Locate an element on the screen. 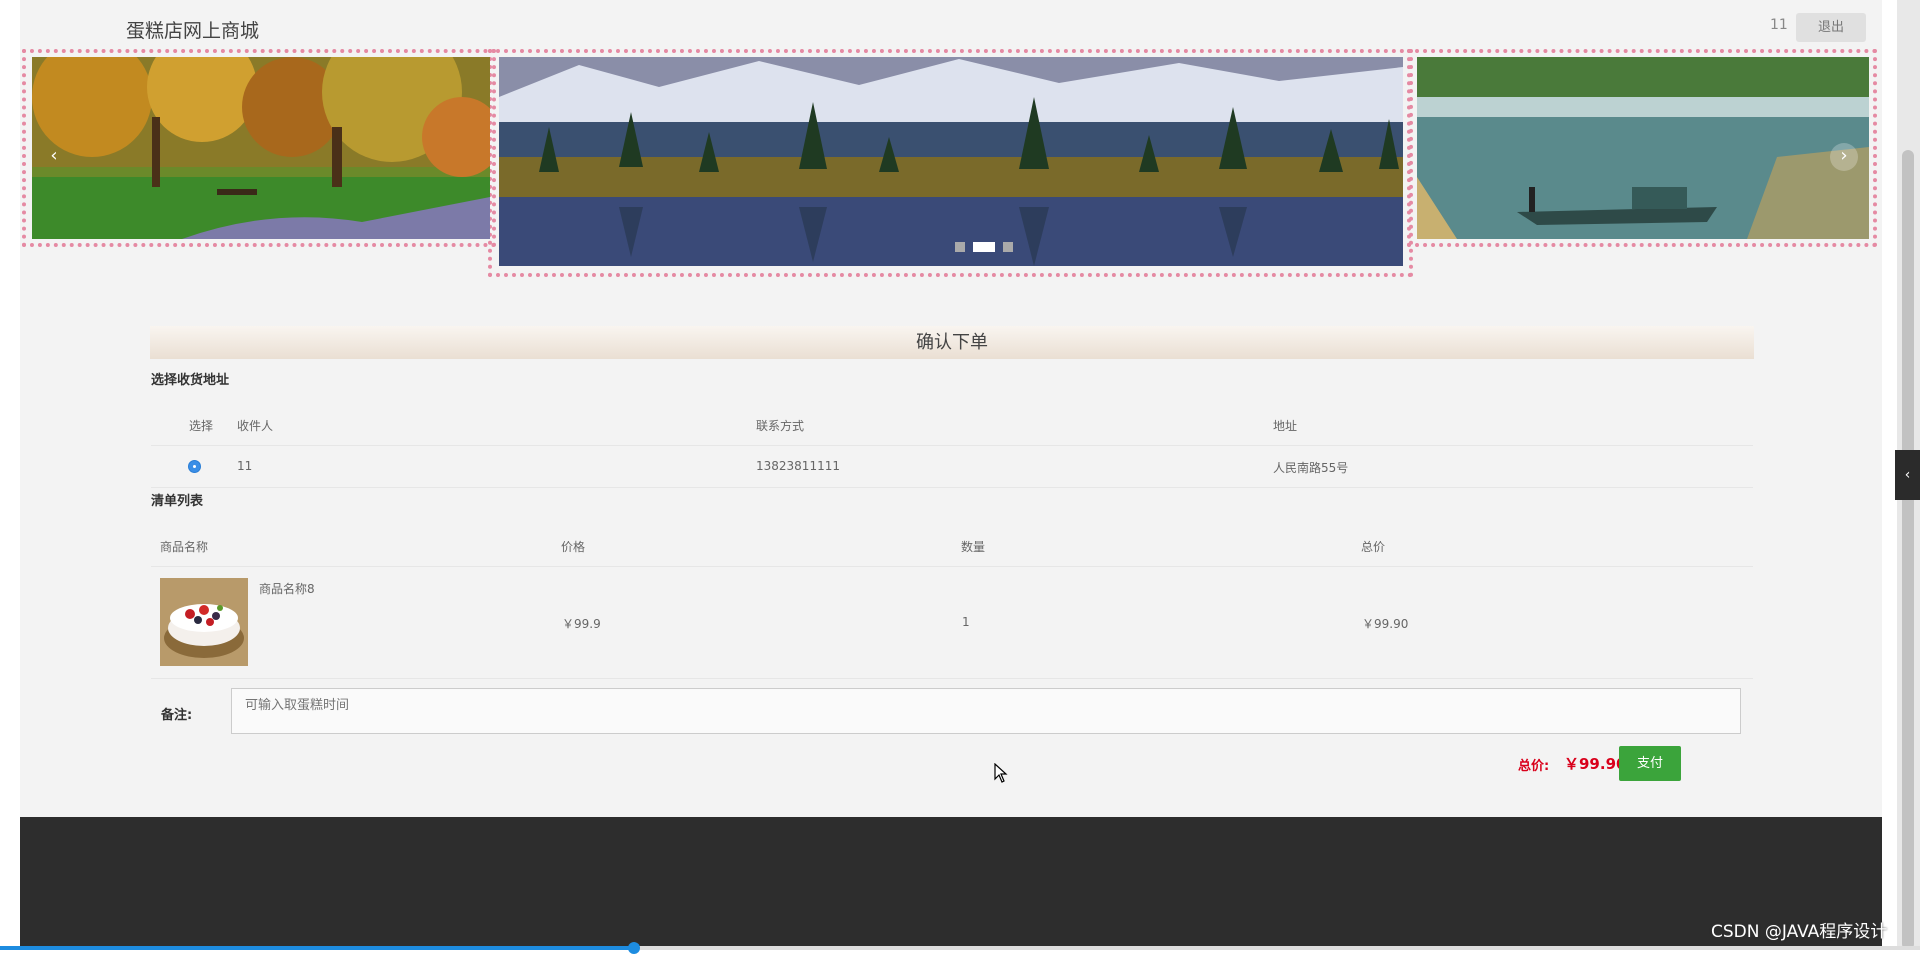 The height and width of the screenshot is (954, 1920). pay-button: 支付 is located at coordinates (1650, 763).